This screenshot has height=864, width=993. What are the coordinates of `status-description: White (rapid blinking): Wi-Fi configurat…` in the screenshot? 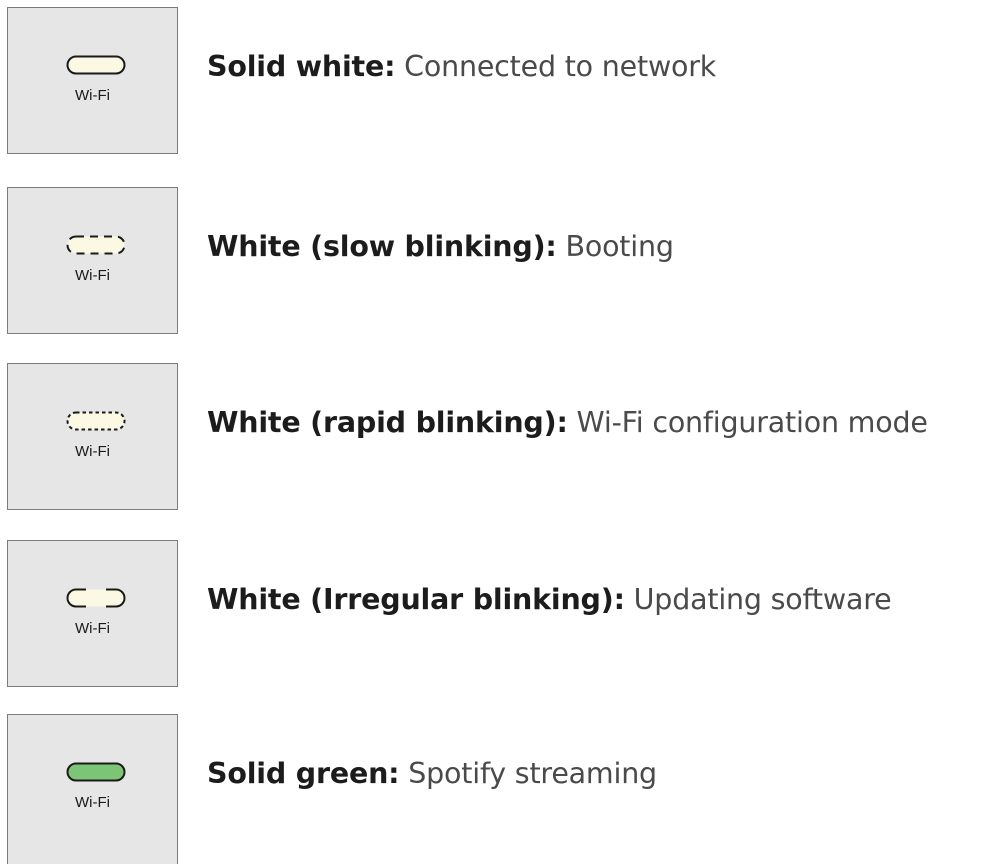 It's located at (567, 423).